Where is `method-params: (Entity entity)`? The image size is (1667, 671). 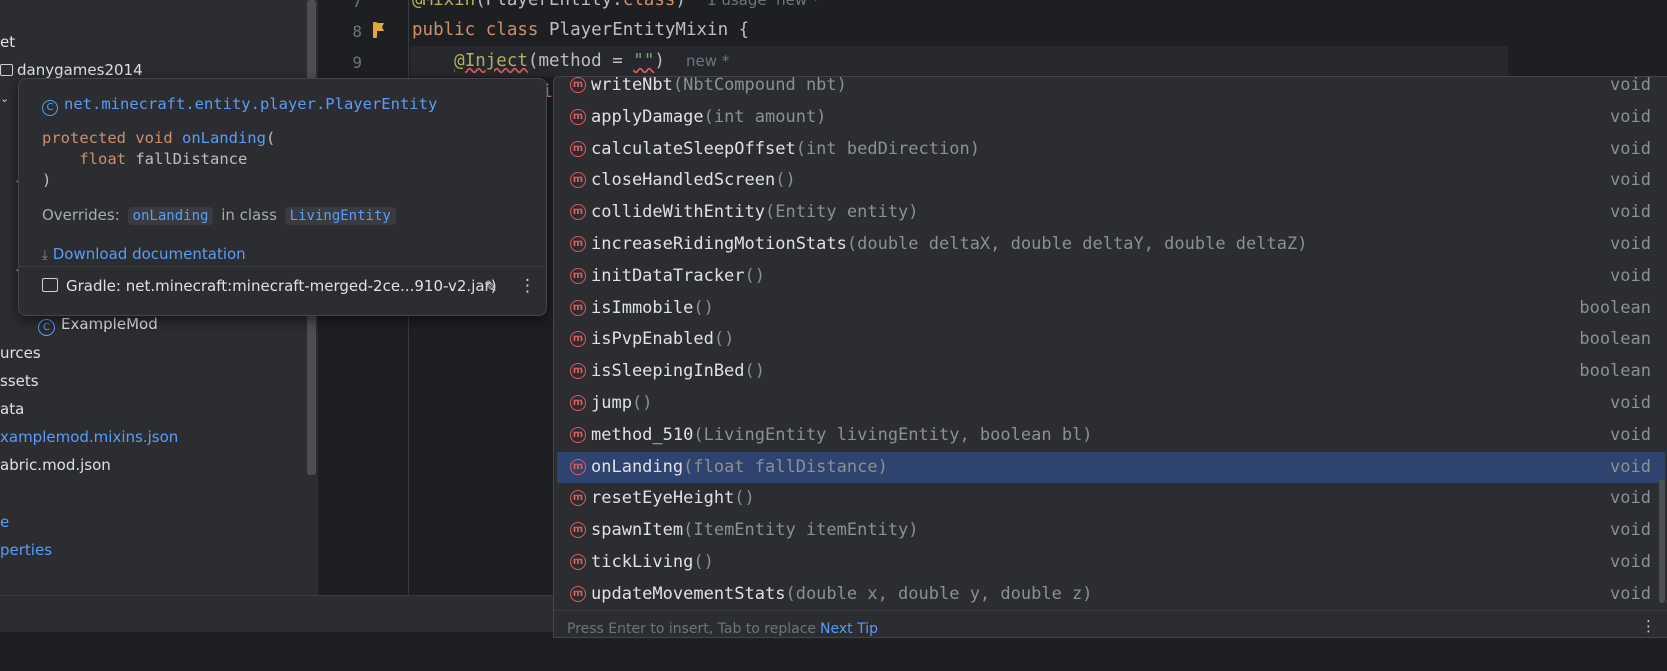
method-params: (Entity entity) is located at coordinates (842, 212).